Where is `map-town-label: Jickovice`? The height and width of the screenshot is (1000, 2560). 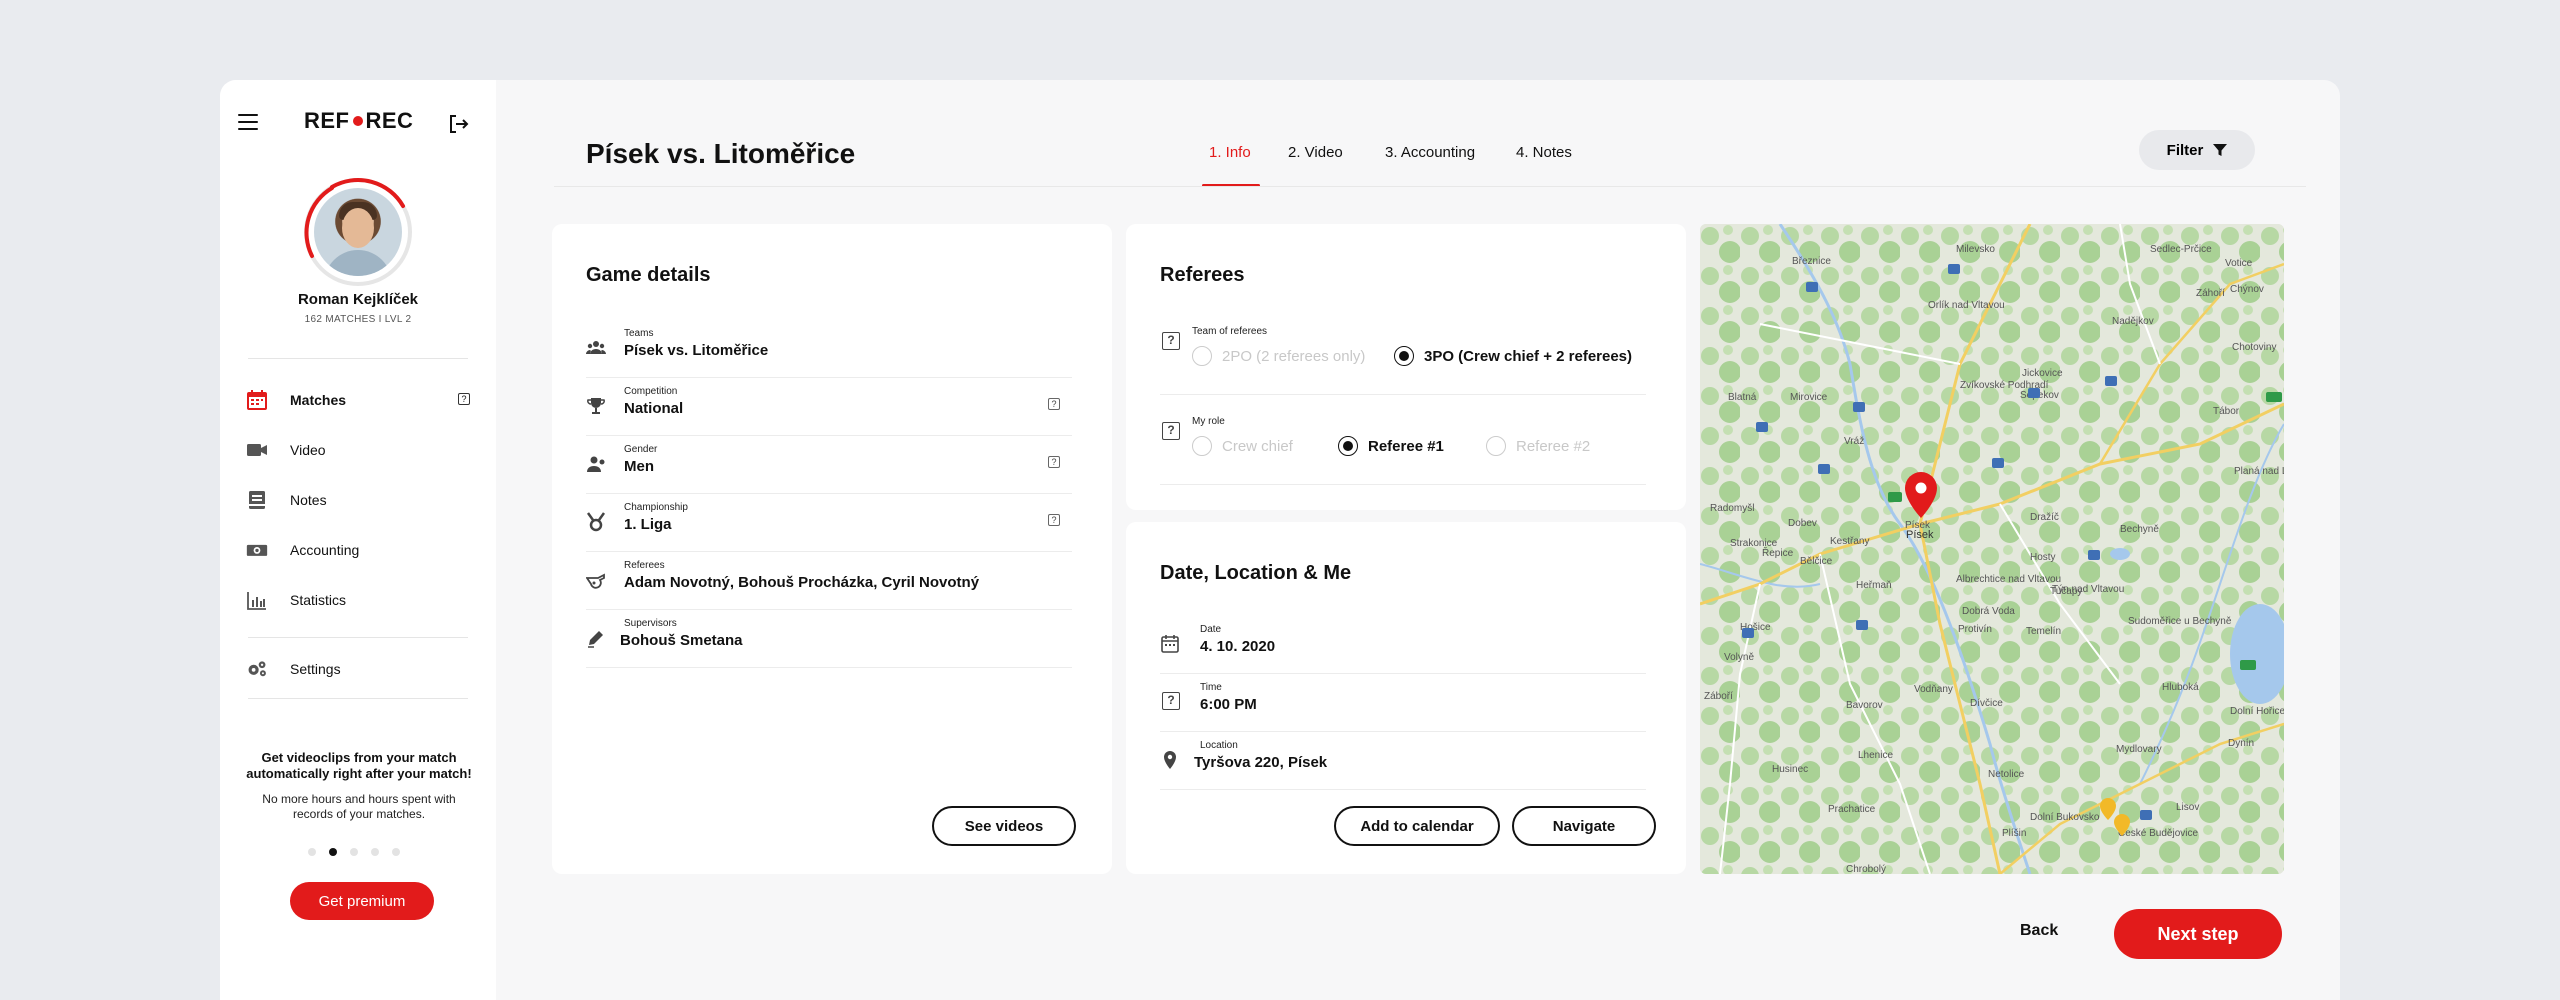 map-town-label: Jickovice is located at coordinates (2042, 373).